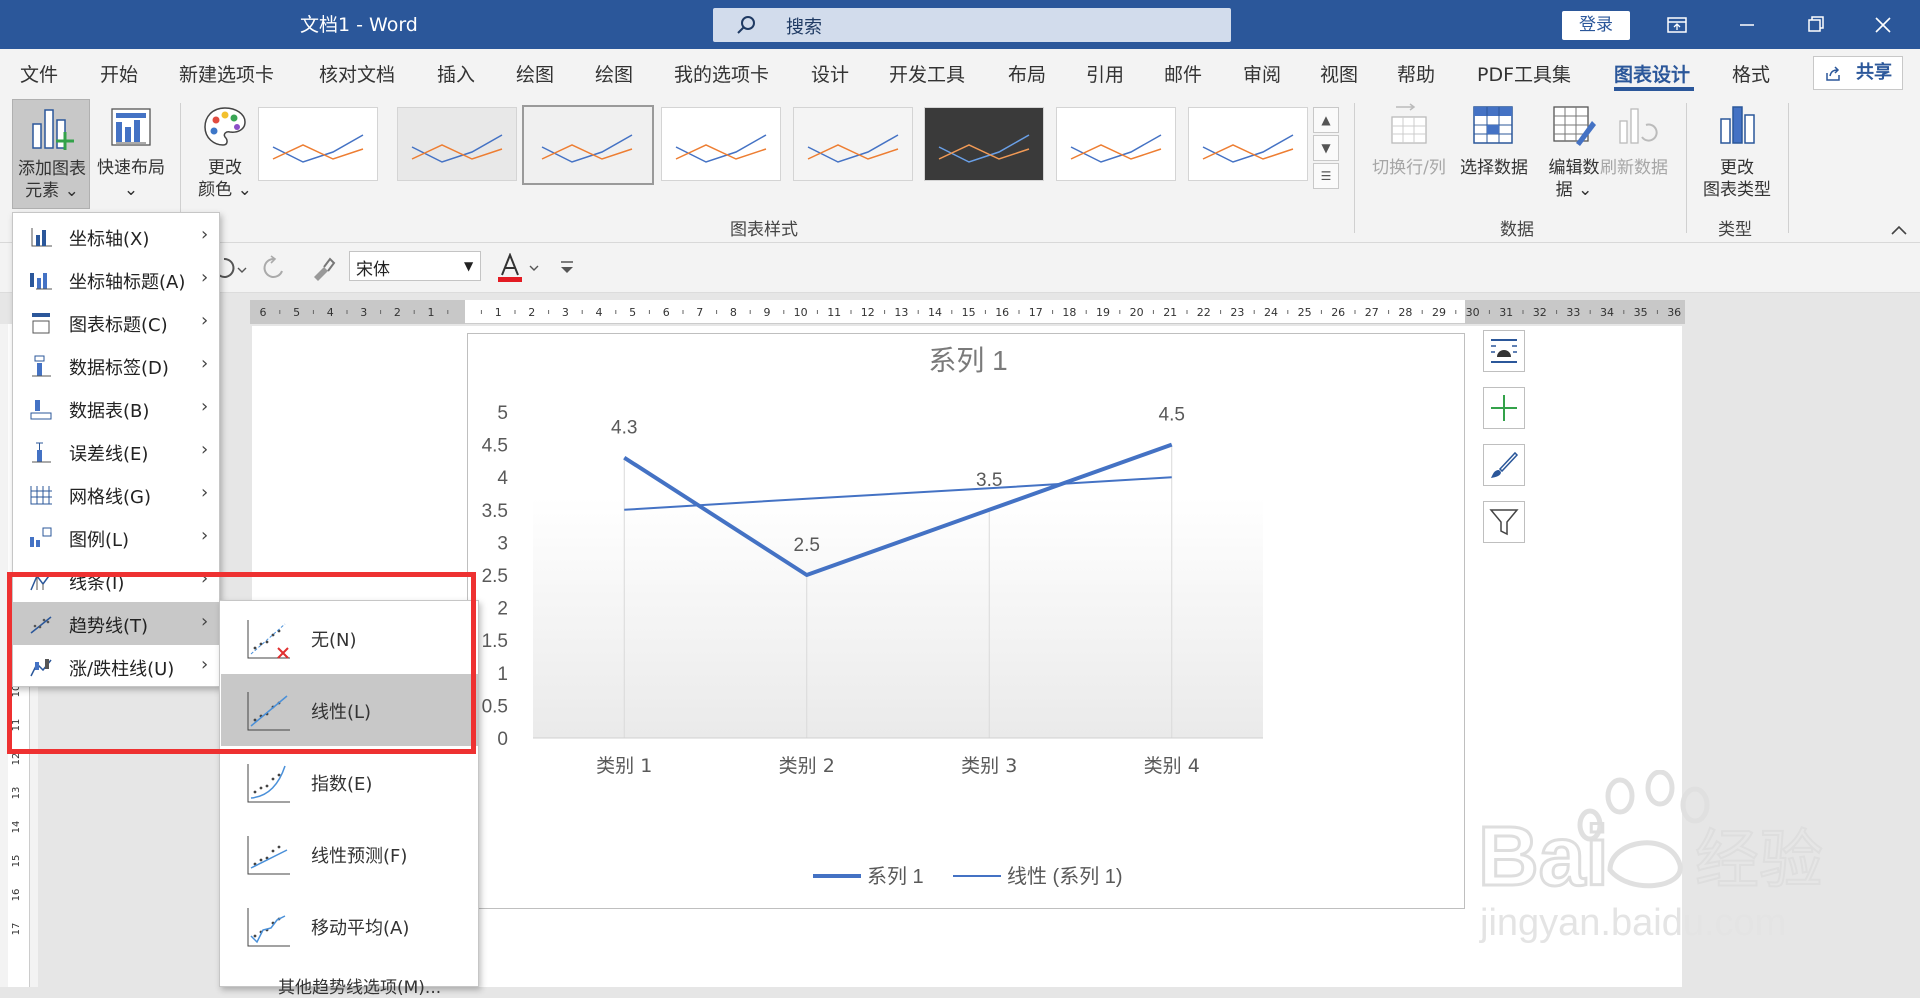  I want to click on tab-pdf-tools: PDF工具集, so click(1524, 73).